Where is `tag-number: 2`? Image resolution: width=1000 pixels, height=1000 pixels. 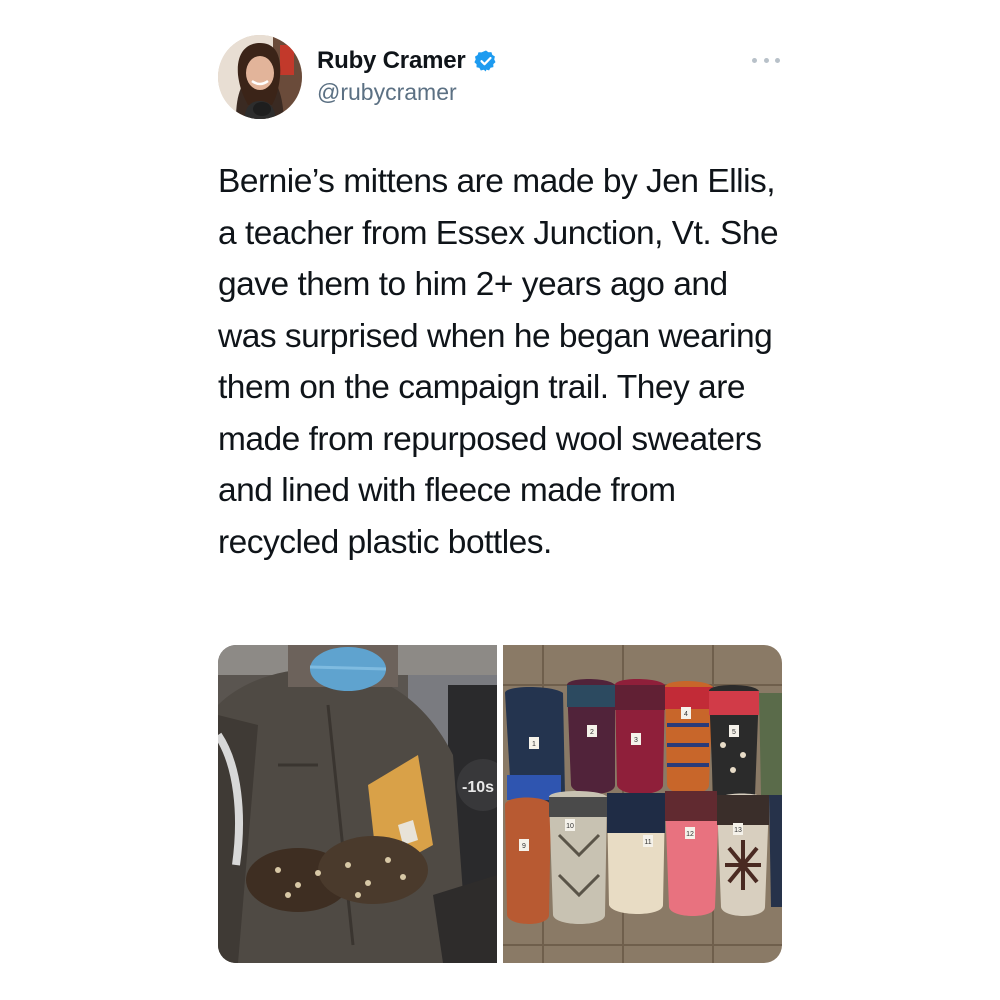 tag-number: 2 is located at coordinates (592, 732).